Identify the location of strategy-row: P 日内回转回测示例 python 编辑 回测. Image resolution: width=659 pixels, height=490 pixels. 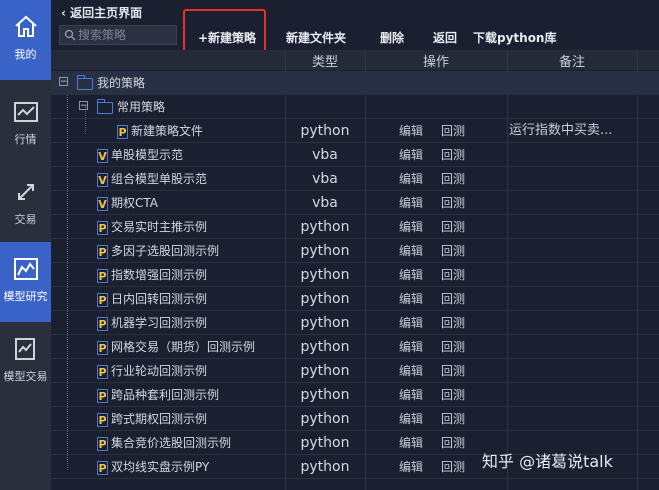
(355, 299).